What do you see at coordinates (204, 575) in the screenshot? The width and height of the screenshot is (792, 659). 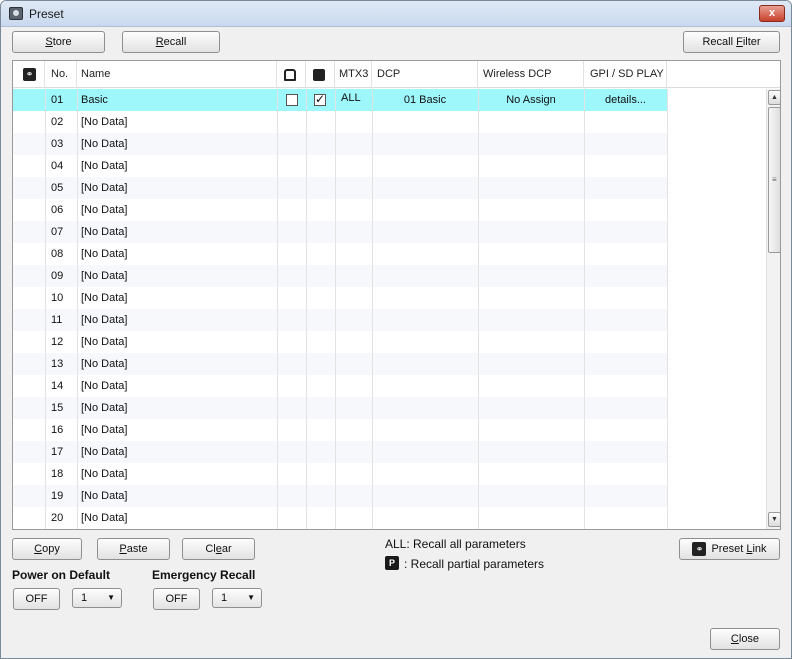 I see `emergency-recall-label: Emergency Recall` at bounding box center [204, 575].